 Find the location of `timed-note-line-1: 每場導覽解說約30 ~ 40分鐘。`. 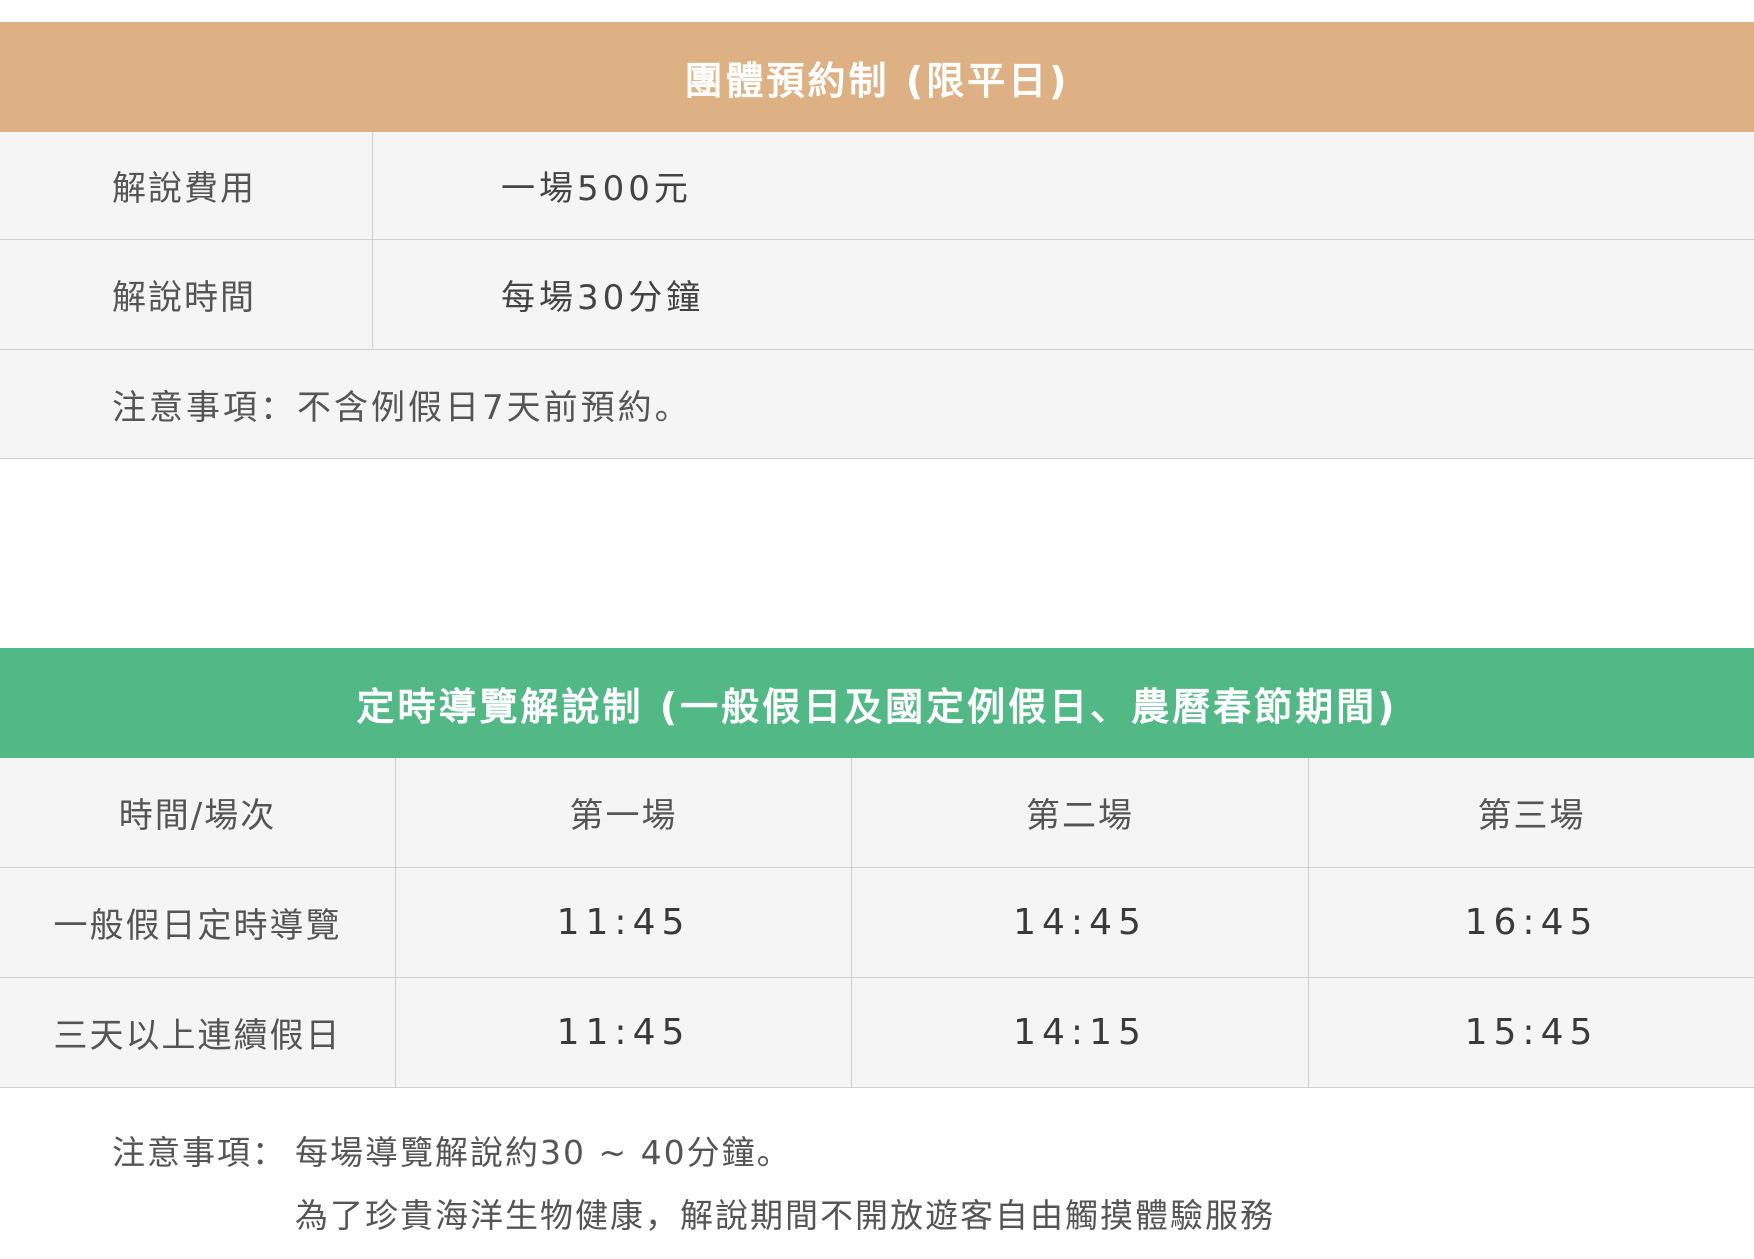

timed-note-line-1: 每場導覽解說約30 ~ 40分鐘。 is located at coordinates (543, 1152).